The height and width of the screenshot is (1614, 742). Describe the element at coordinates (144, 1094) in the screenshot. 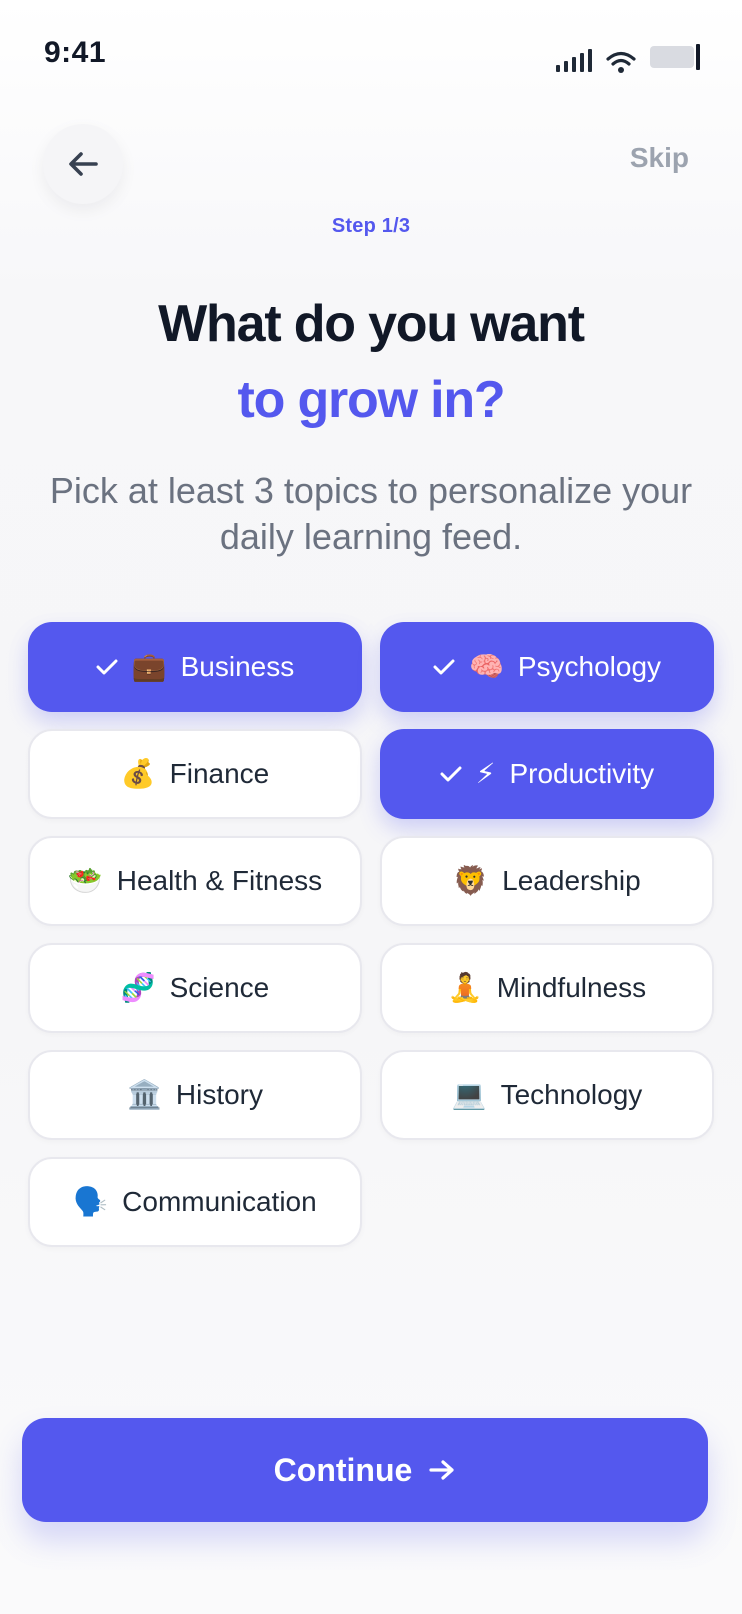

I see `topic-emoji-icon: 🏛️` at that location.